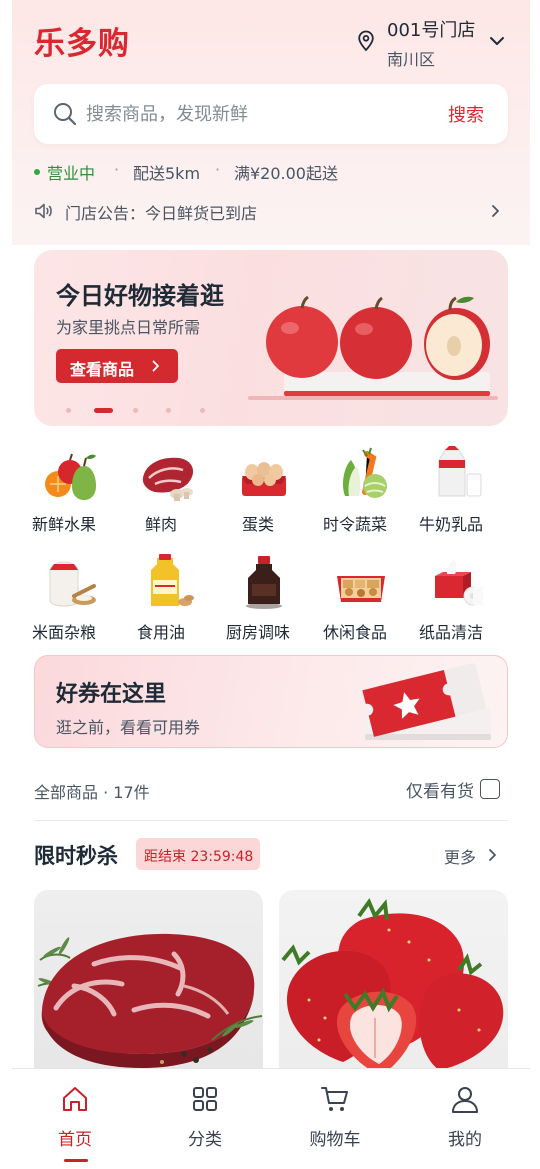  Describe the element at coordinates (75, 1099) in the screenshot. I see `home-icon` at that location.